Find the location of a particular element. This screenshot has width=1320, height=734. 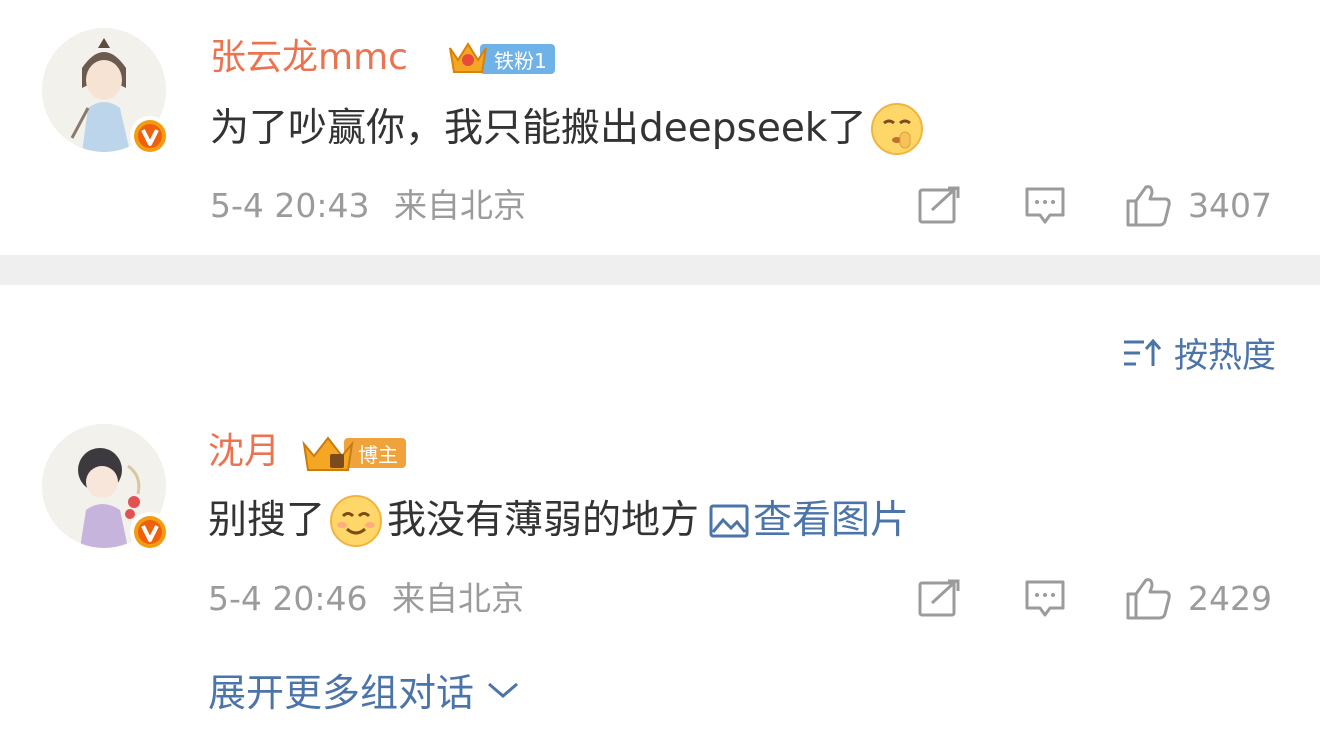

comment-meta: 5-4 20:43 来自北京 is located at coordinates (368, 206).